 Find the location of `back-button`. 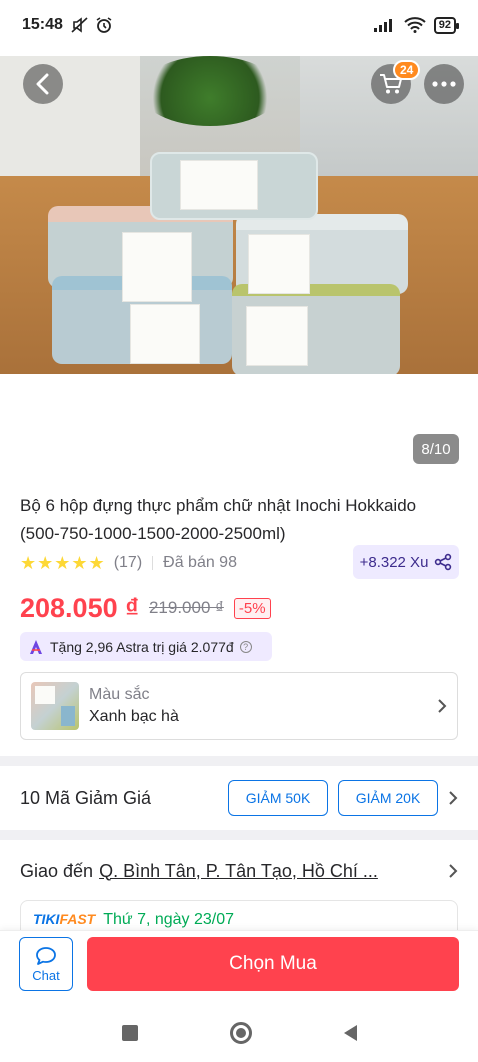

back-button is located at coordinates (43, 84).